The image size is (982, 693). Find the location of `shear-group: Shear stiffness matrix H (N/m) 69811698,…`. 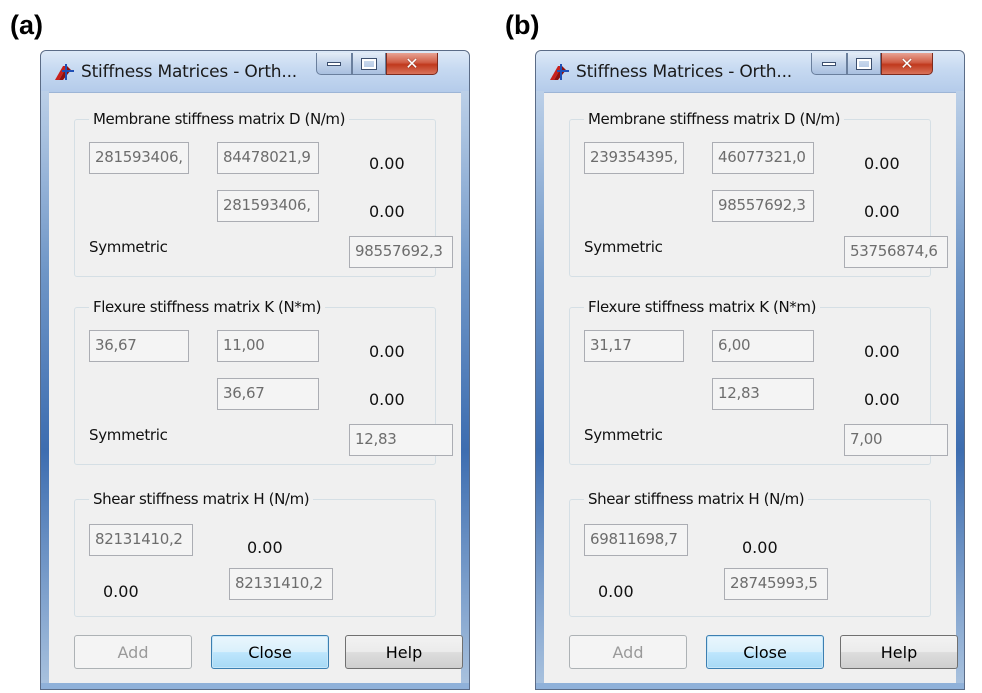

shear-group: Shear stiffness matrix H (N/m) 69811698,… is located at coordinates (750, 553).